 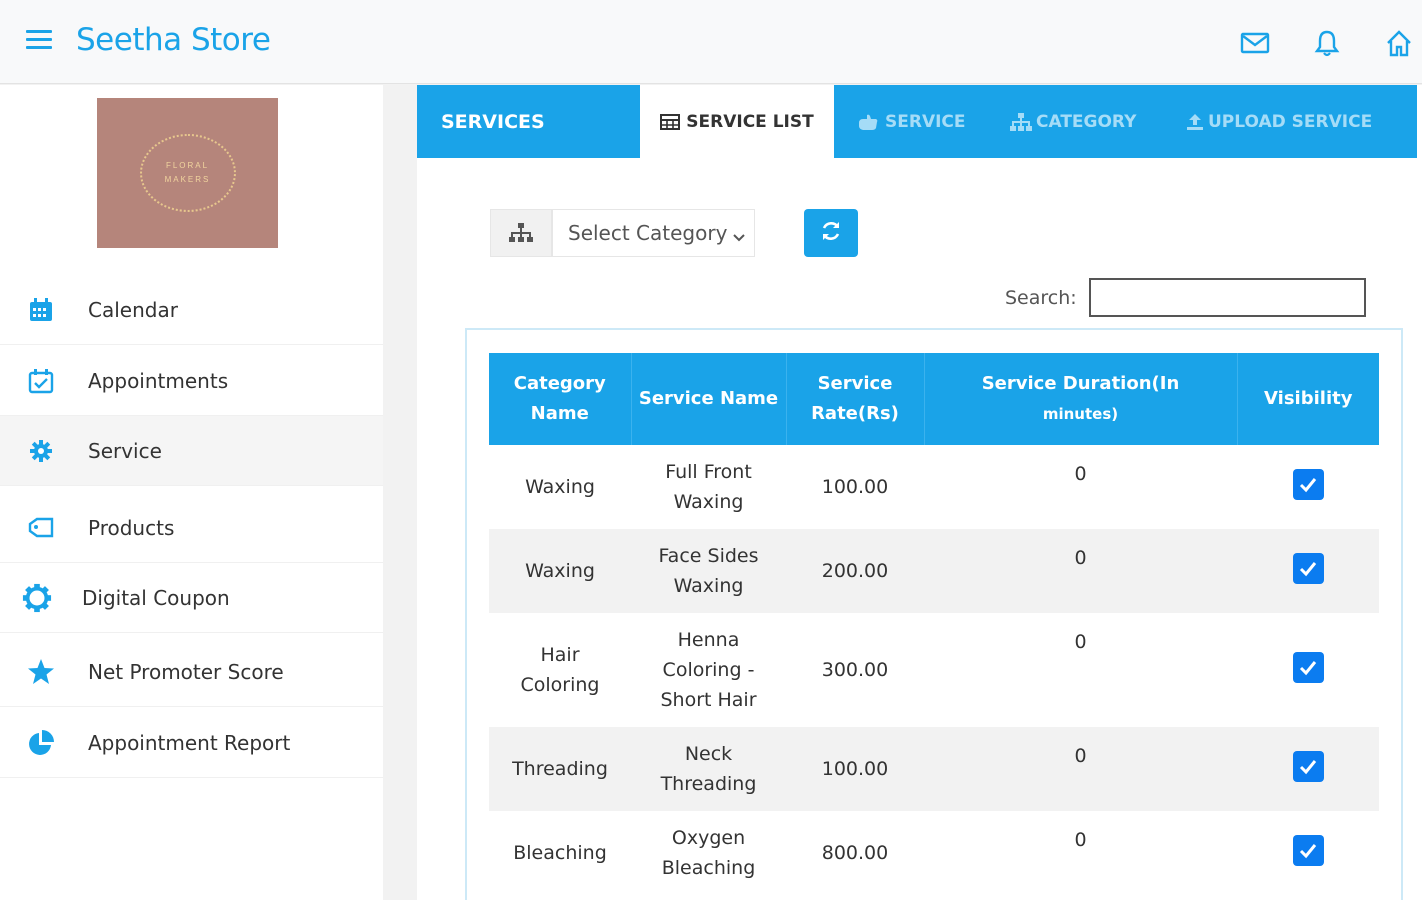 What do you see at coordinates (750, 121) in the screenshot?
I see `tab-label: SERVICE LIST` at bounding box center [750, 121].